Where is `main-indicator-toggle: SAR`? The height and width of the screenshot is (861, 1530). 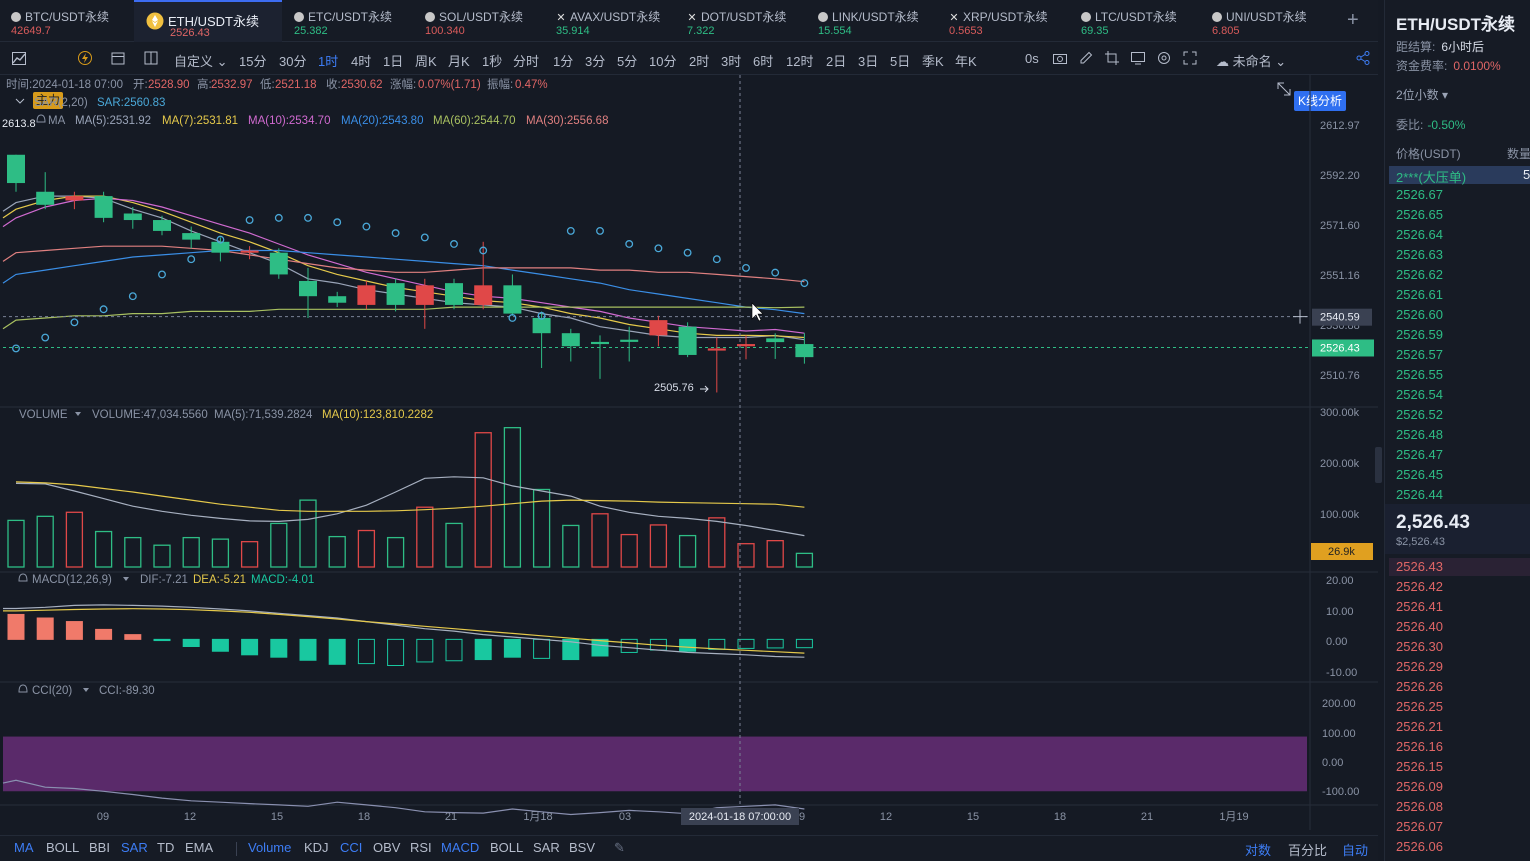 main-indicator-toggle: SAR is located at coordinates (134, 847).